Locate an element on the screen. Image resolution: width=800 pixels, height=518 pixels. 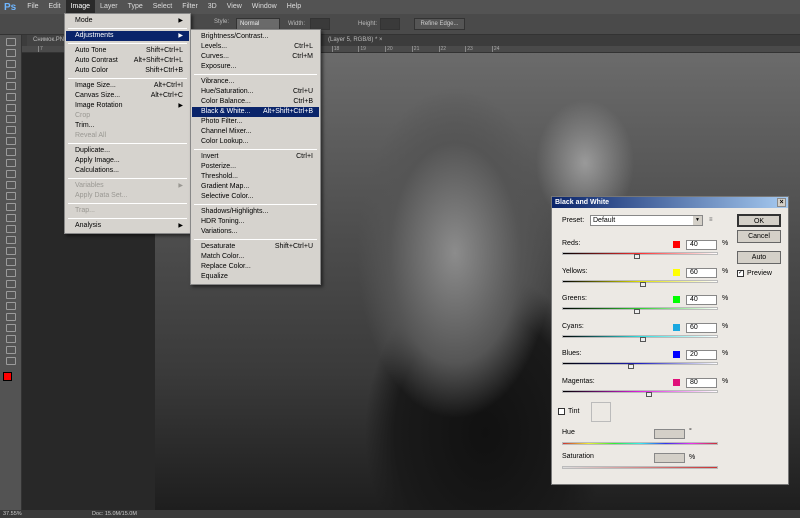
menu-view: View is located at coordinates (234, 7).